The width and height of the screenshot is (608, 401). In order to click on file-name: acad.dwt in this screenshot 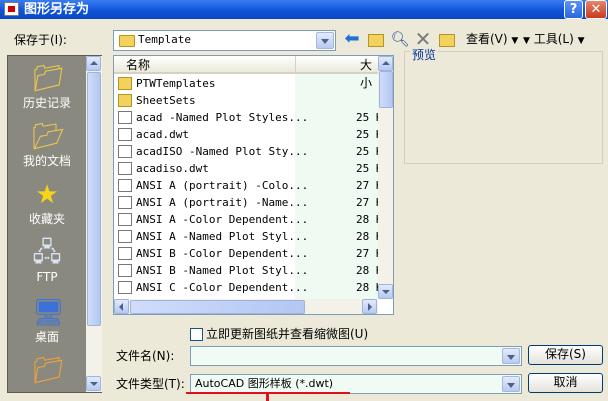, I will do `click(162, 134)`.